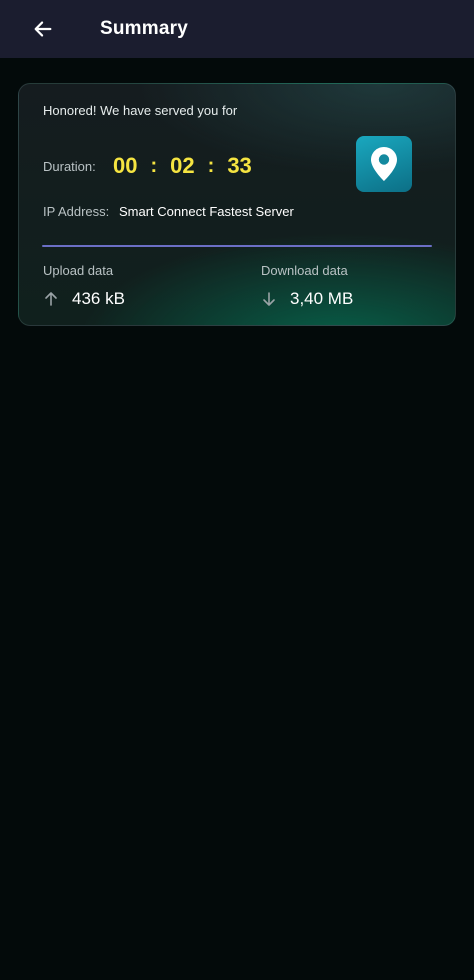 The width and height of the screenshot is (474, 980). Describe the element at coordinates (304, 270) in the screenshot. I see `download-label: Download data` at that location.